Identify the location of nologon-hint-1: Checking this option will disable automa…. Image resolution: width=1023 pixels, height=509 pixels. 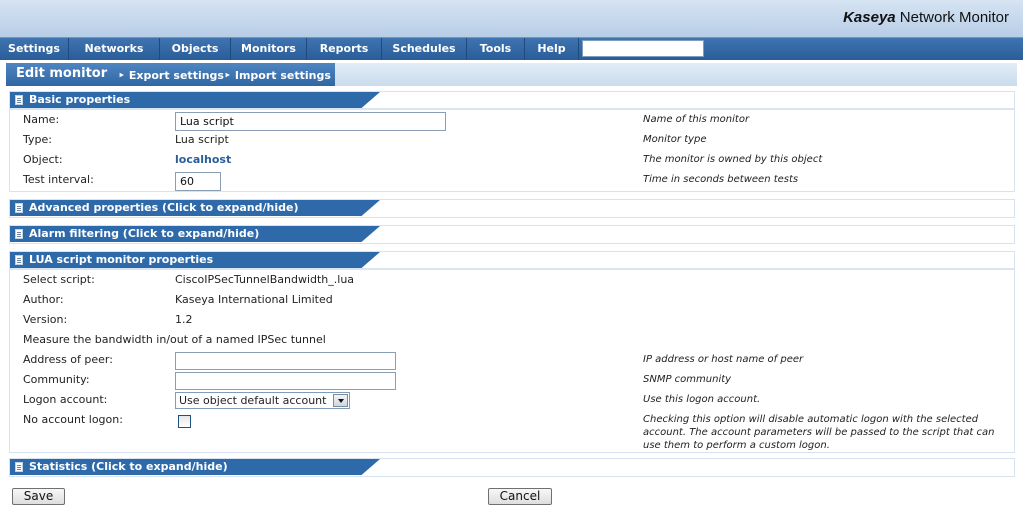
(811, 419).